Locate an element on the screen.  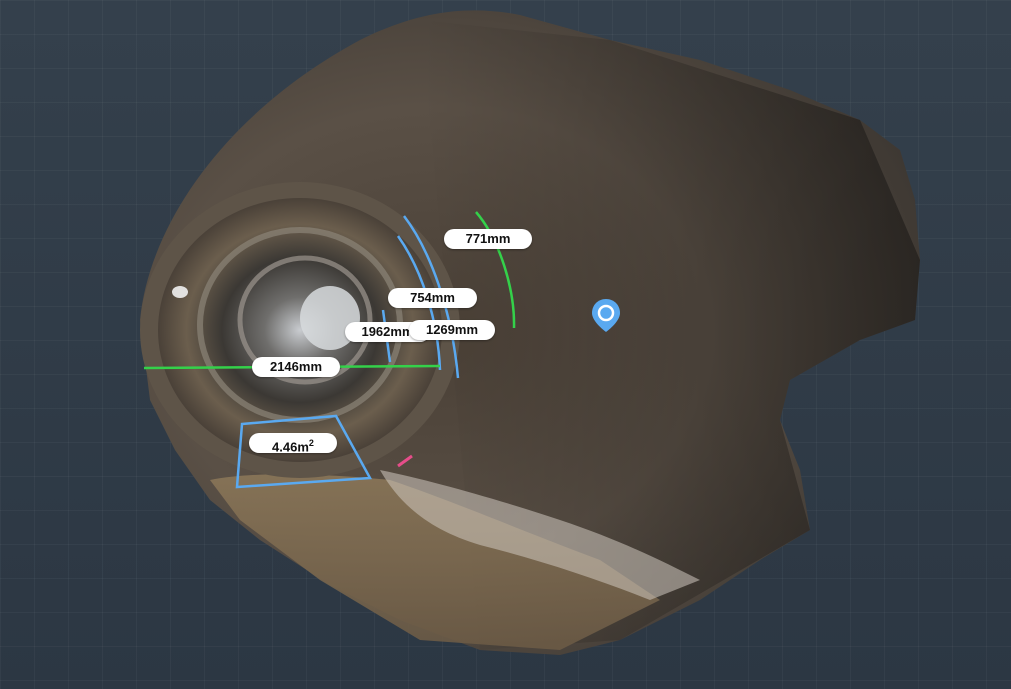
measure-label-1269: 1269mm is located at coordinates (452, 330).